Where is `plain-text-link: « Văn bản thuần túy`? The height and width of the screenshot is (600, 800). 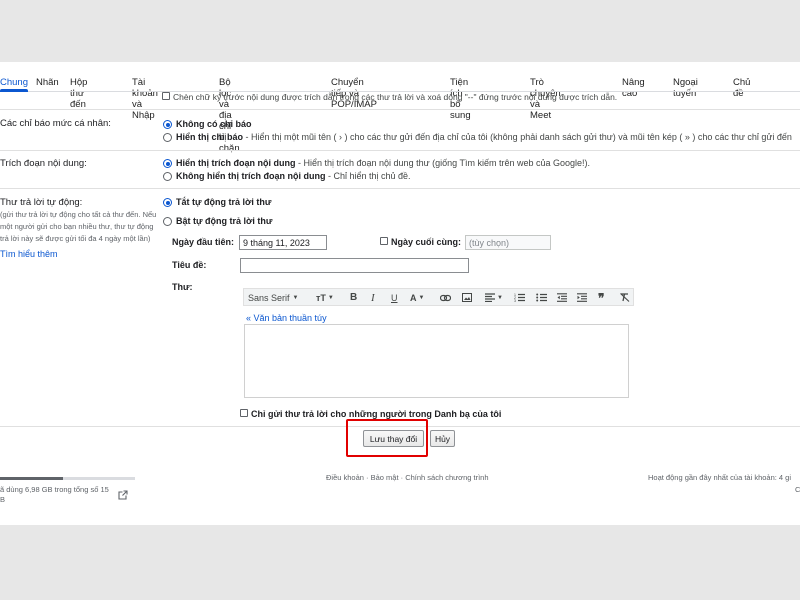 plain-text-link: « Văn bản thuần túy is located at coordinates (286, 318).